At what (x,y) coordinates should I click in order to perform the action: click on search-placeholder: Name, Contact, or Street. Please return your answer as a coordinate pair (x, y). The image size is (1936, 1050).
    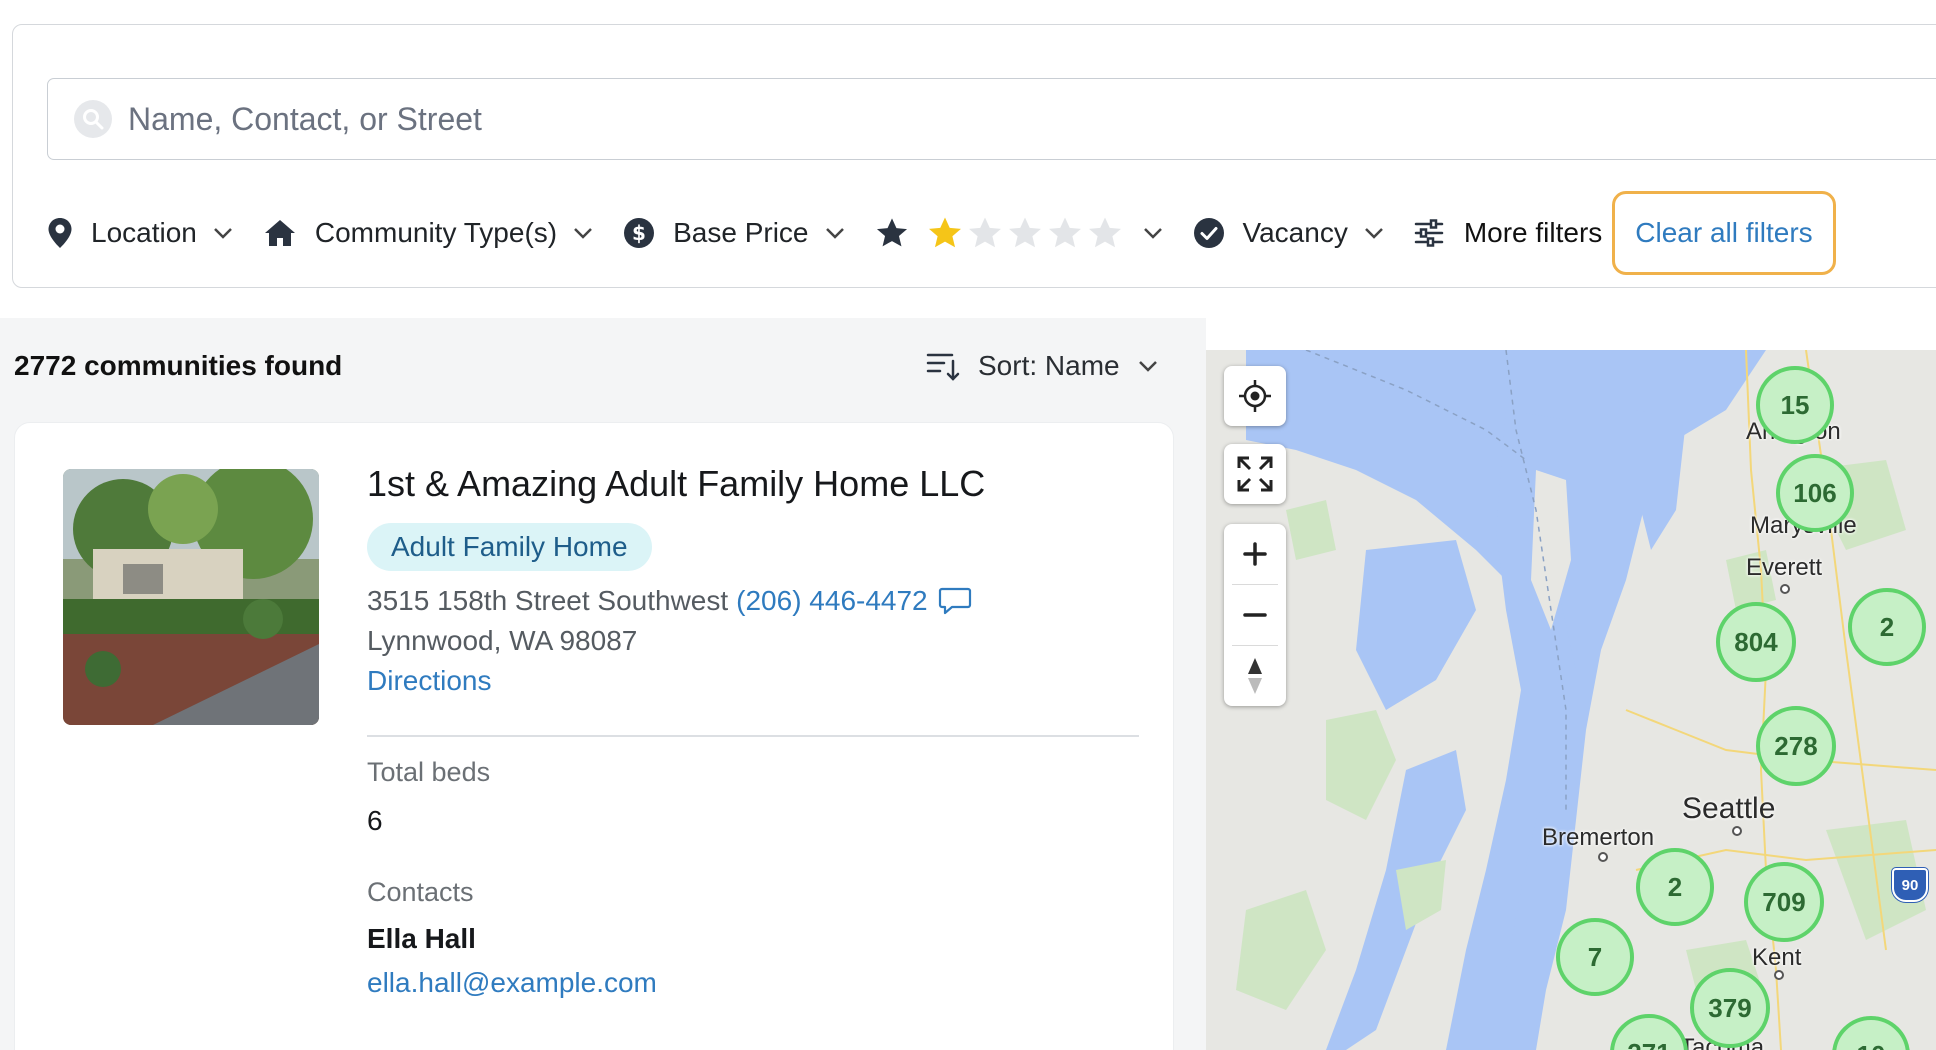
    Looking at the image, I should click on (305, 118).